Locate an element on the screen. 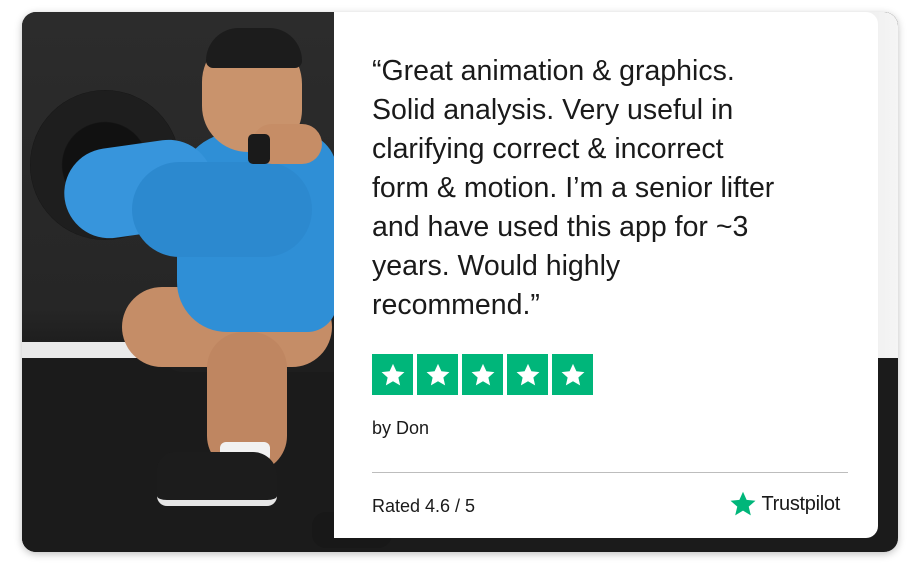 This screenshot has height=564, width=921. shoe is located at coordinates (217, 479).